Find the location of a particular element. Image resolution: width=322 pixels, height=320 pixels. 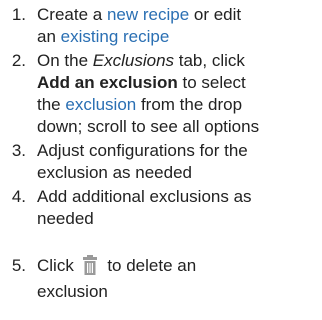

step-line: Click to delete an is located at coordinates (179, 268).